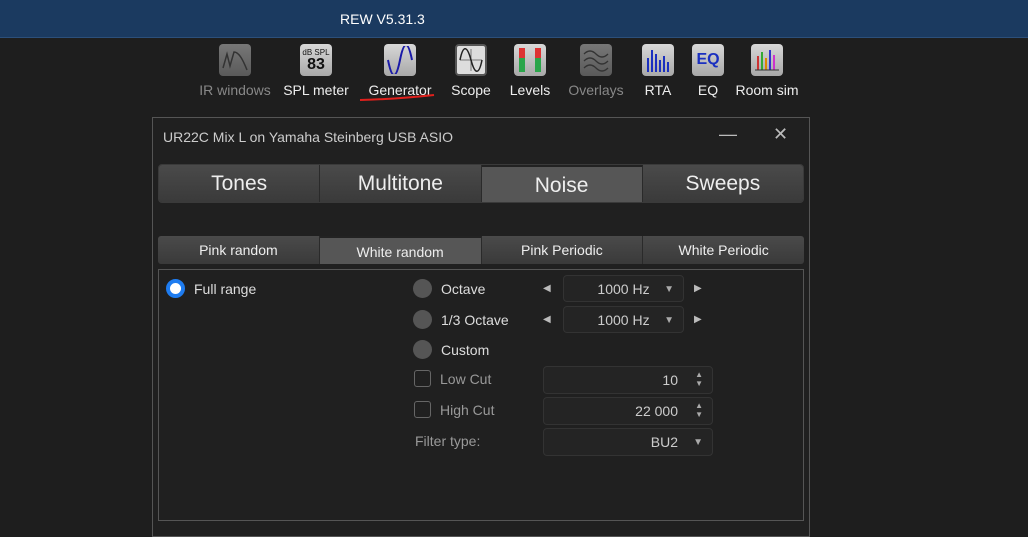 This screenshot has width=1028, height=537. I want to click on ir-windows-icon, so click(235, 60).